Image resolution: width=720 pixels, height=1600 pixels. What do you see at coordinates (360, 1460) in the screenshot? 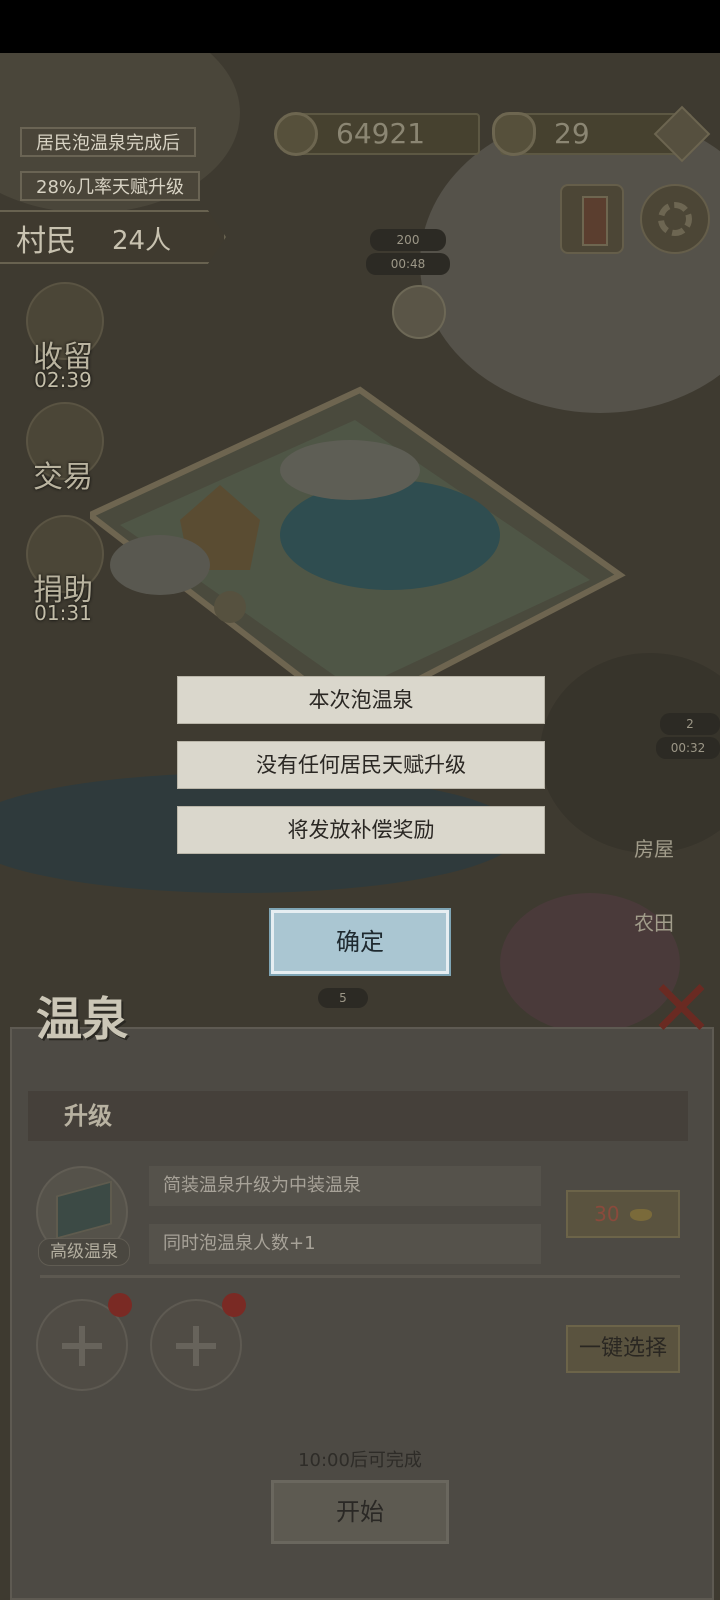
I see `completion-time-hint: 10:00后可完成` at bounding box center [360, 1460].